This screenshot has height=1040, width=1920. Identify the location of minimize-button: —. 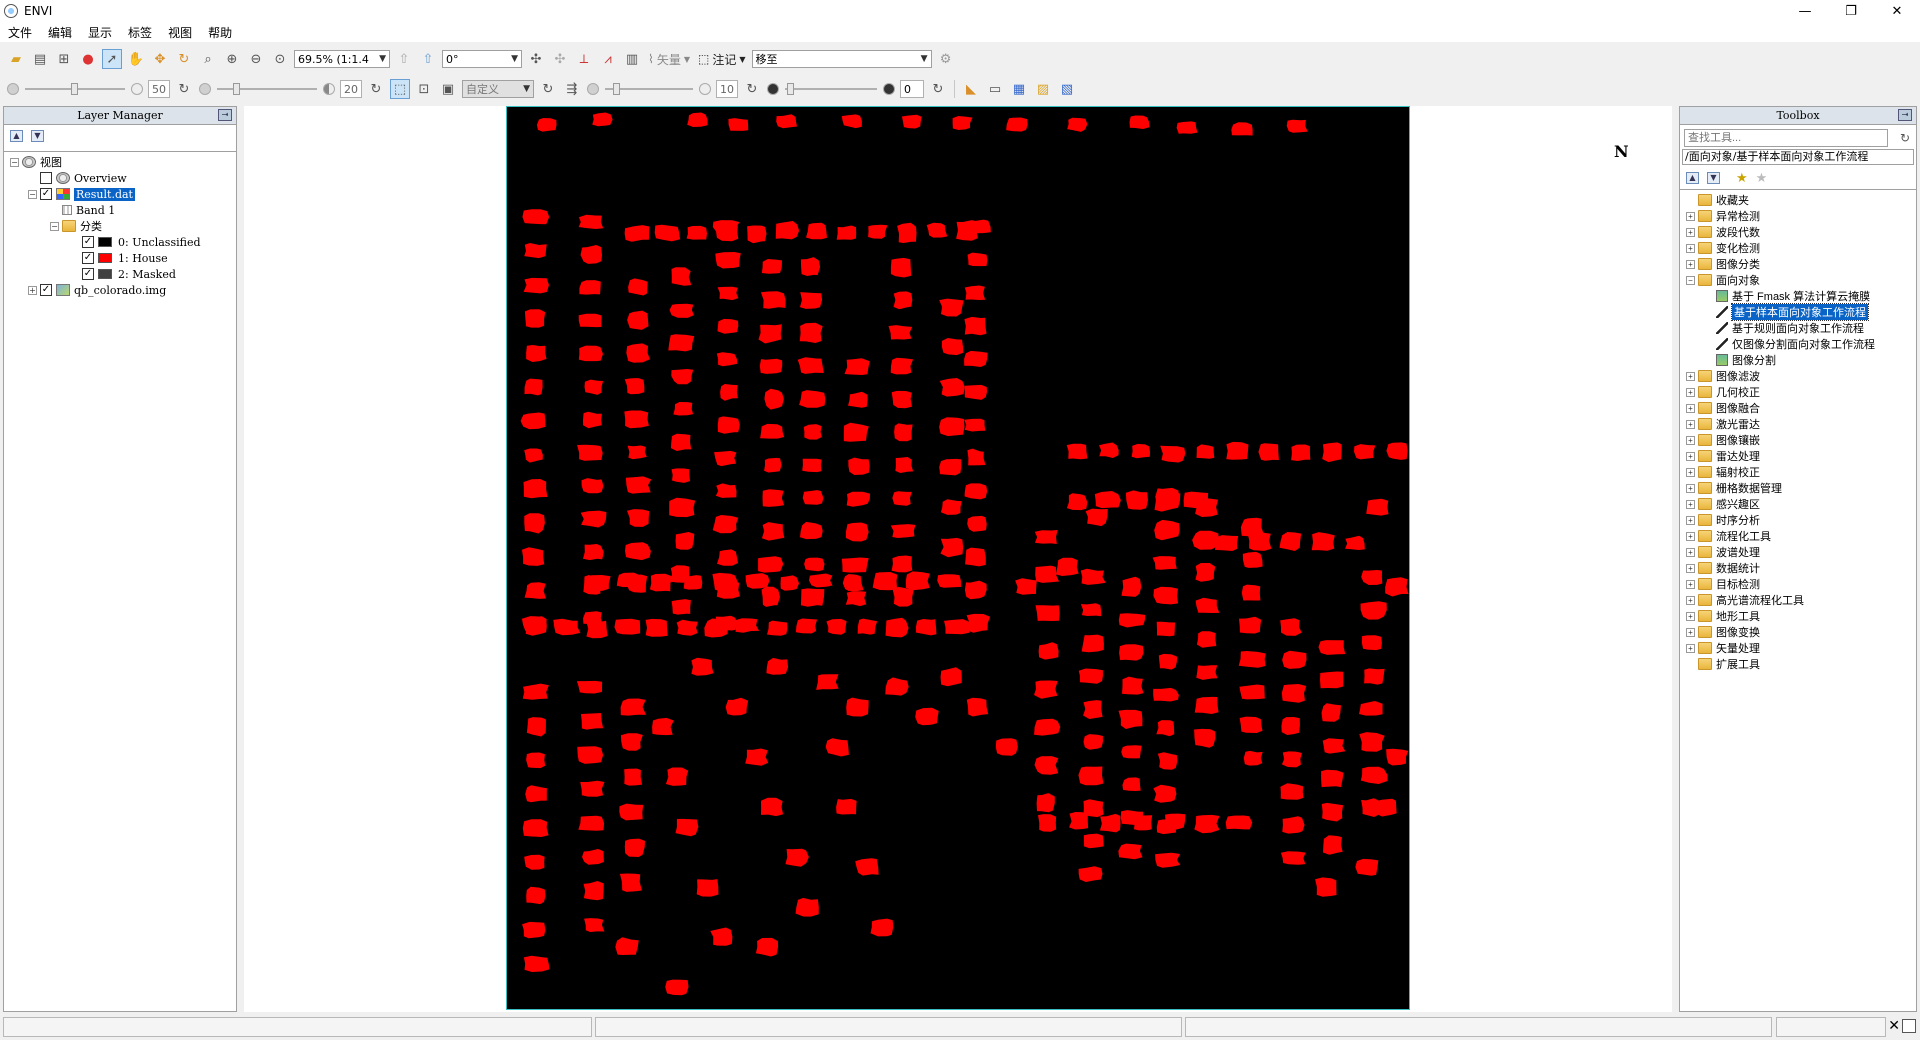
(1805, 11).